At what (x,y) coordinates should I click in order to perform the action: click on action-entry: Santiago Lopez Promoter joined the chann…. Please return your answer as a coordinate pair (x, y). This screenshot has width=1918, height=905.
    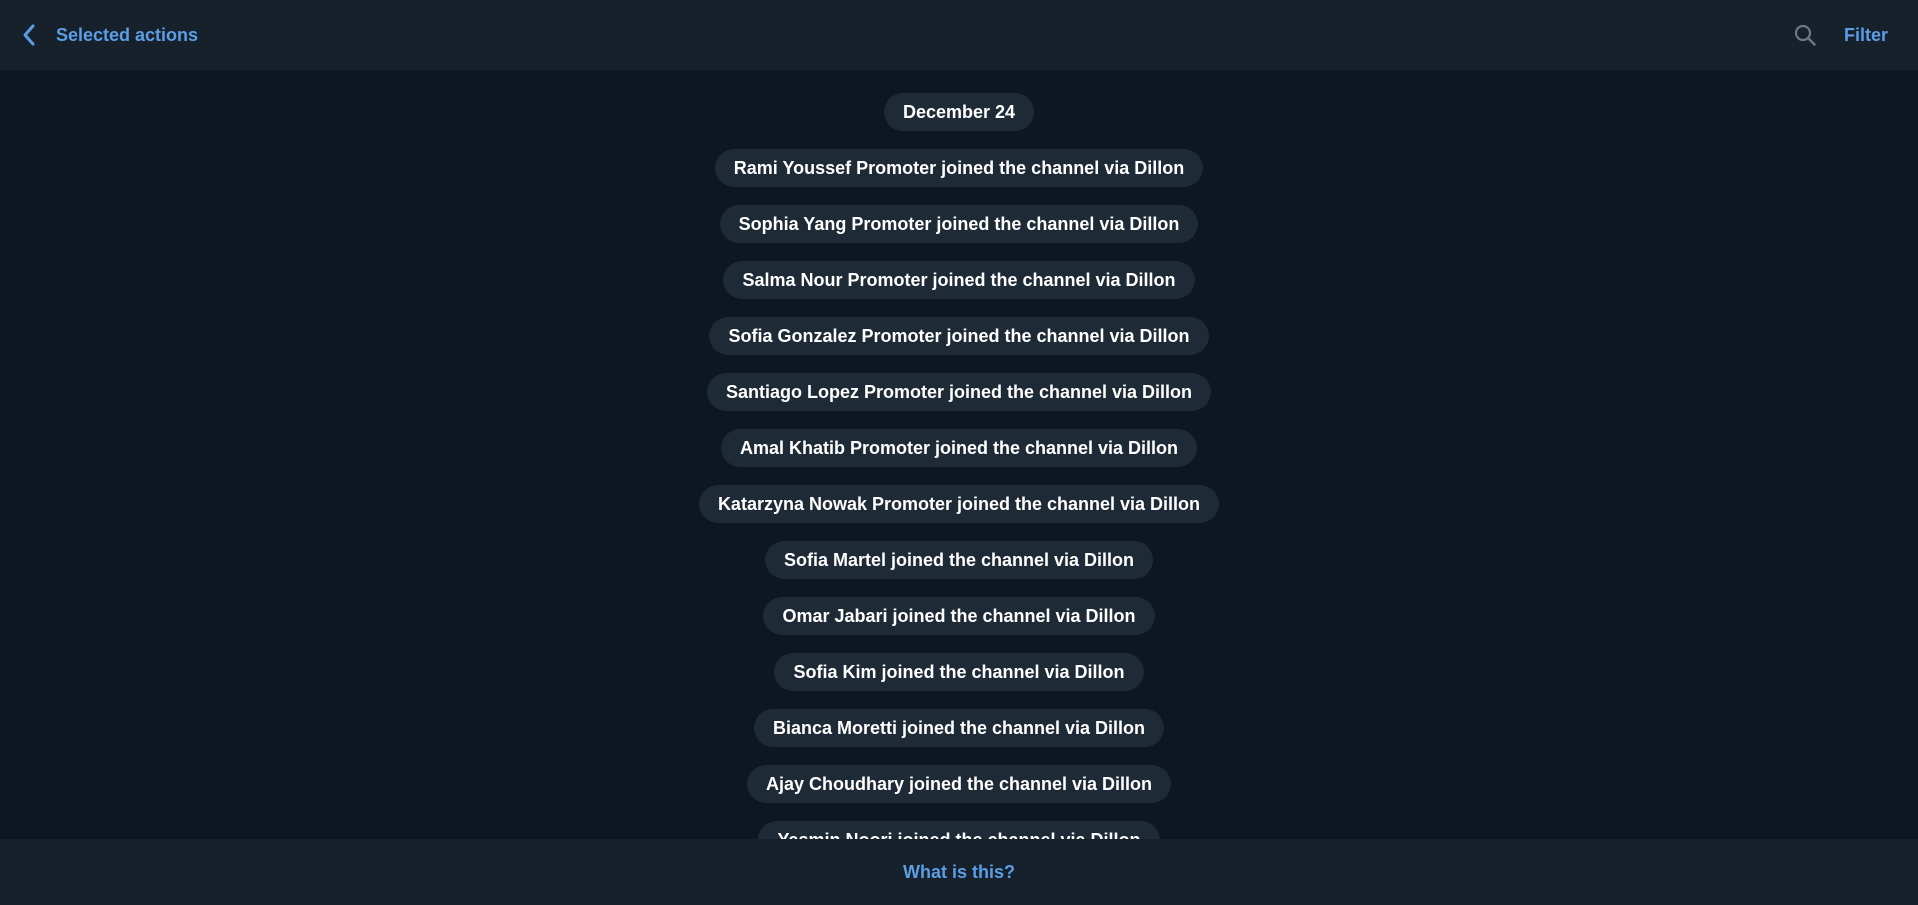
    Looking at the image, I should click on (959, 392).